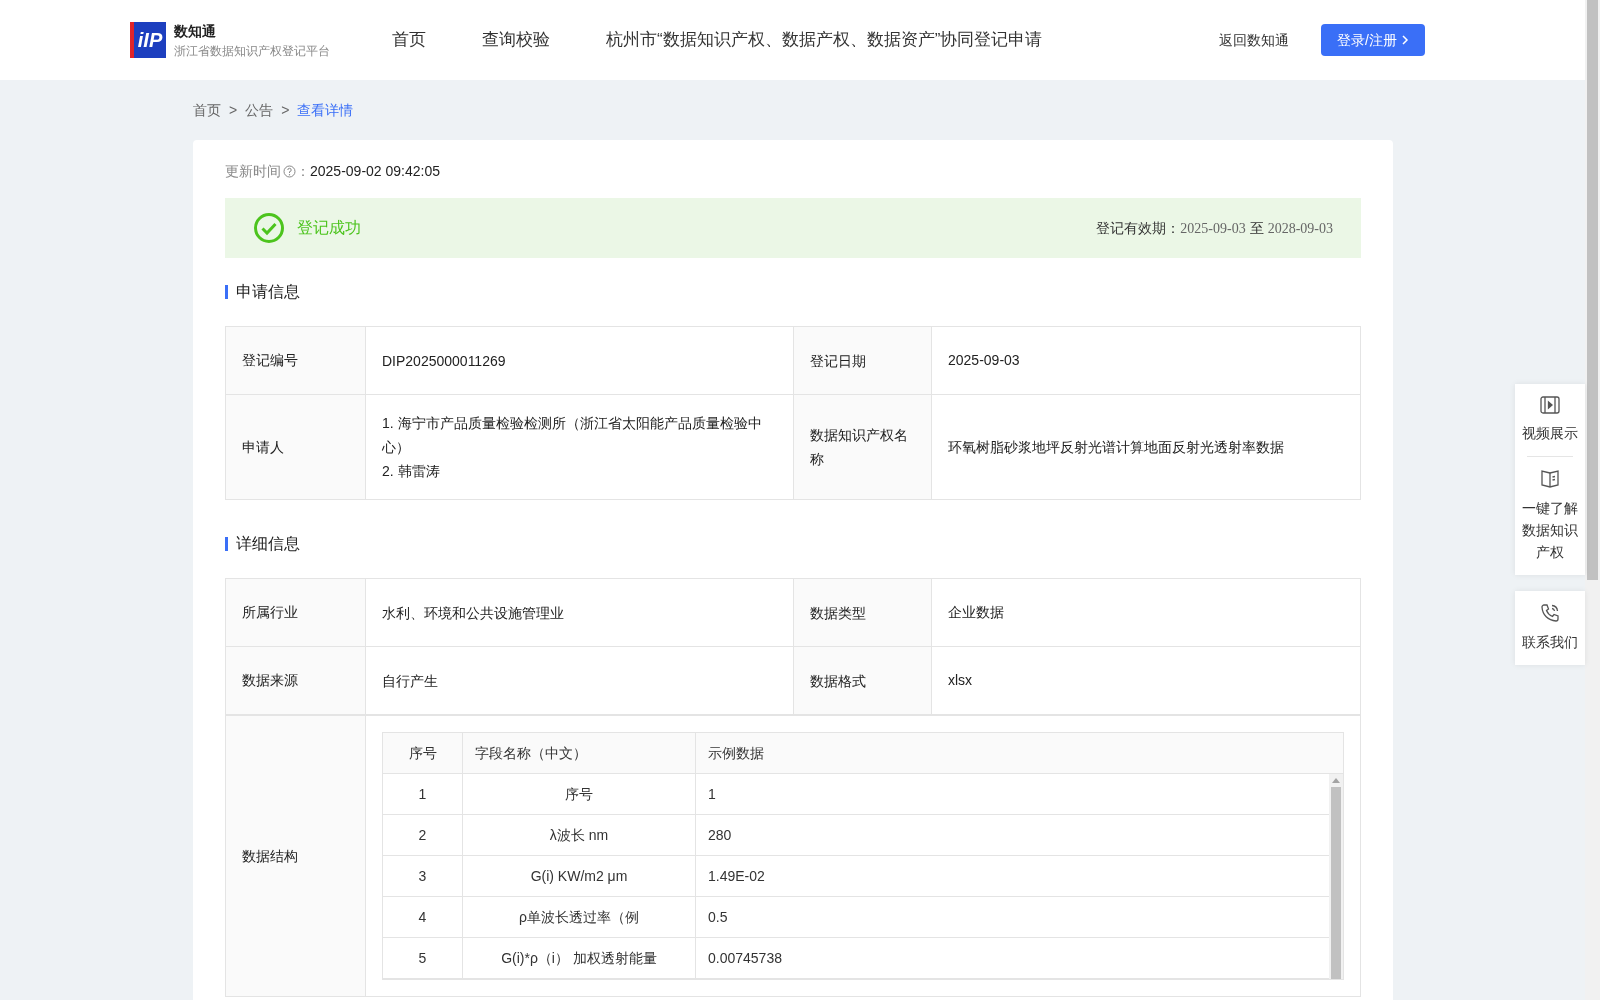  Describe the element at coordinates (718, 917) in the screenshot. I see `table-cell-text: 0.5` at that location.